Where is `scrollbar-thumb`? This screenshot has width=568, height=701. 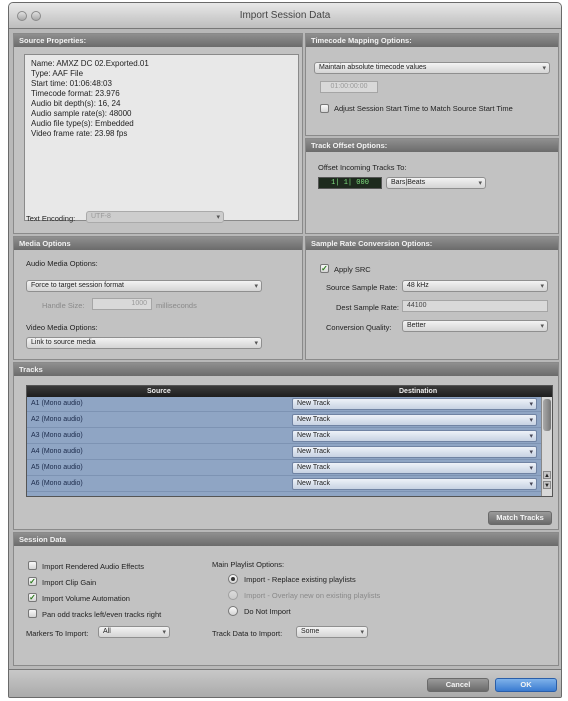 scrollbar-thumb is located at coordinates (547, 415).